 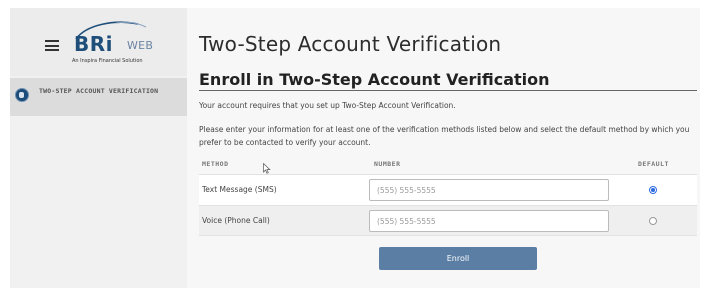 What do you see at coordinates (458, 258) in the screenshot?
I see `enroll-button: Enroll` at bounding box center [458, 258].